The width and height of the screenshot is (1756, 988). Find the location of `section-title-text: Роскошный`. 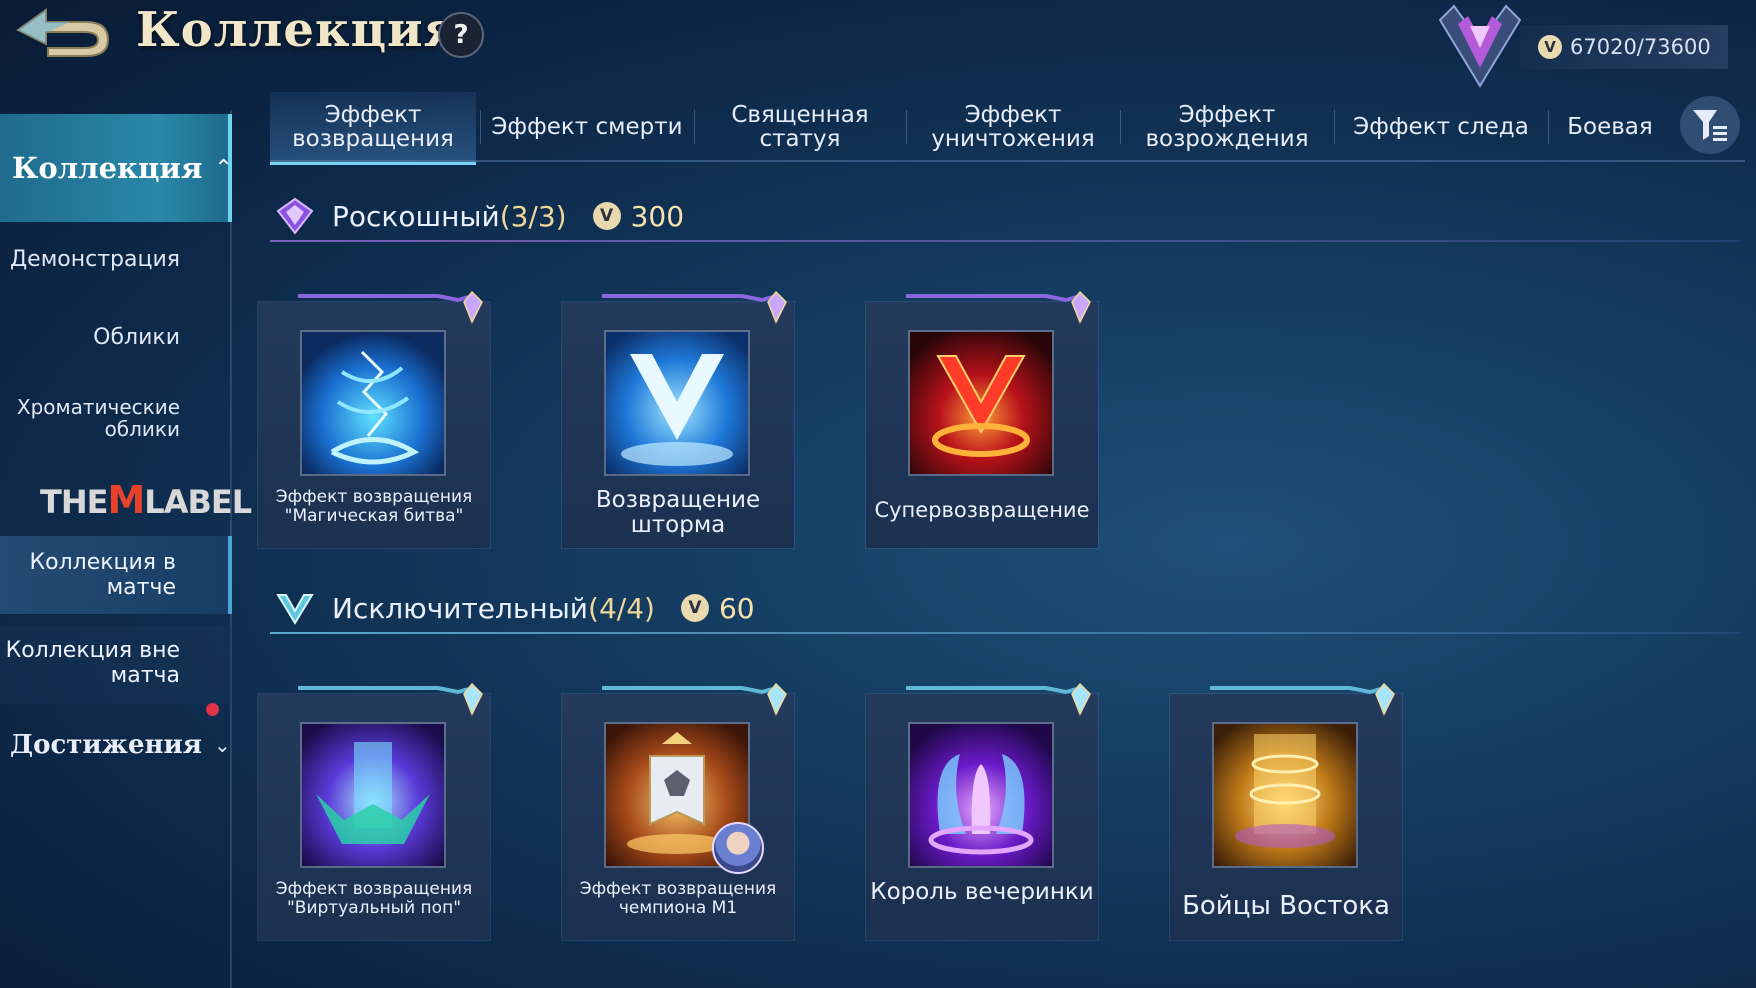

section-title-text: Роскошный is located at coordinates (416, 216).